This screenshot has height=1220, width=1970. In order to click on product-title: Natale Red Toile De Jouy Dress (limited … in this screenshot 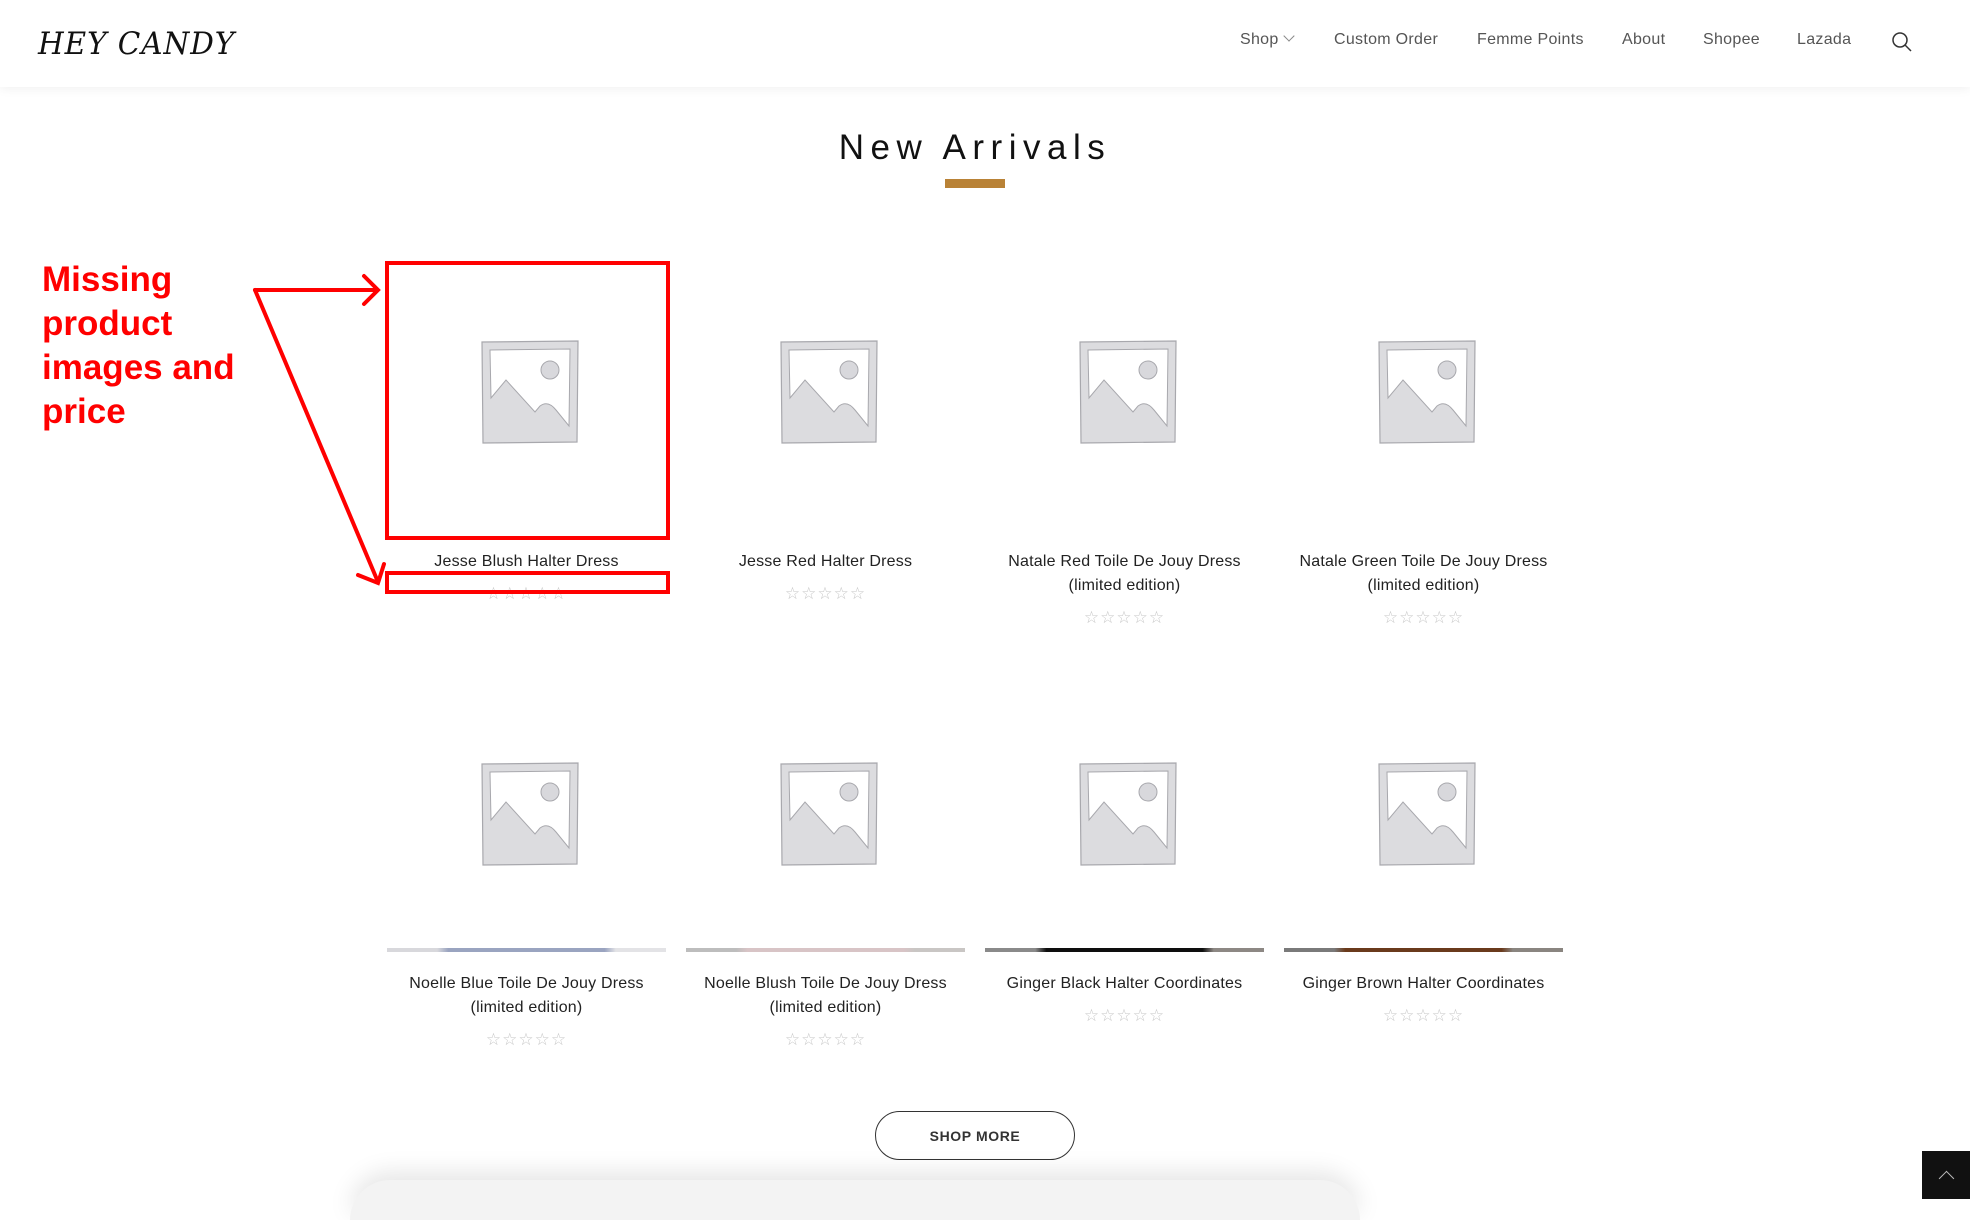, I will do `click(1124, 574)`.